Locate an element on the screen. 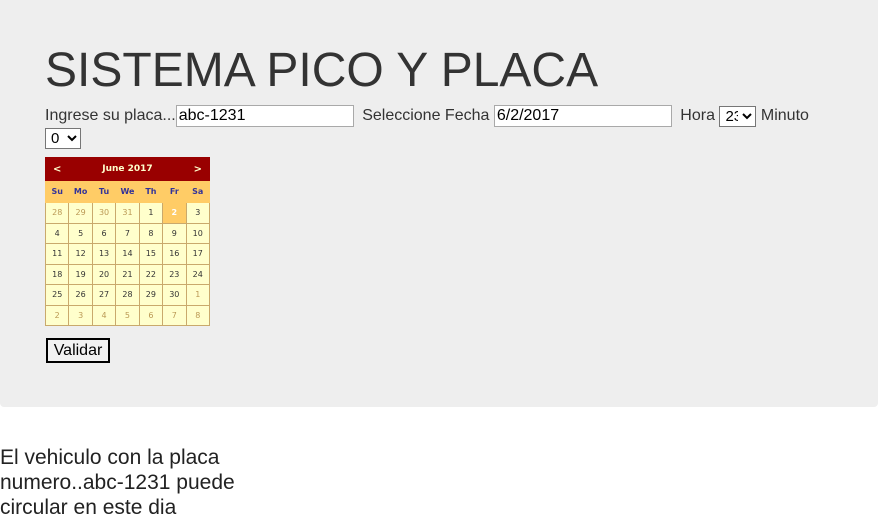 The height and width of the screenshot is (530, 880). calendar-day: 15 is located at coordinates (151, 254).